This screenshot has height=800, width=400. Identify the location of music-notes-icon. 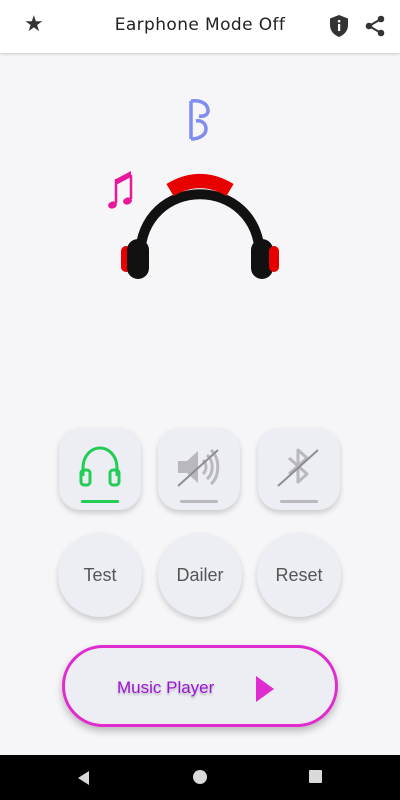
(120, 190).